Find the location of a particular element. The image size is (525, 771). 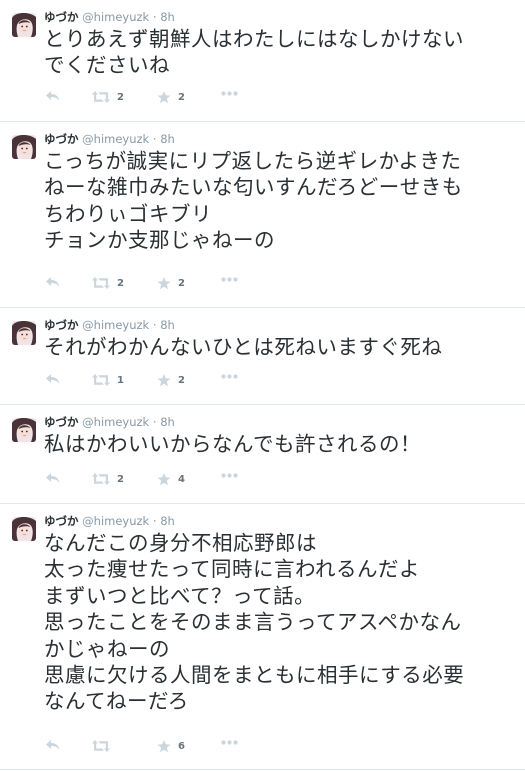

favorite-button: 4 is located at coordinates (171, 479).